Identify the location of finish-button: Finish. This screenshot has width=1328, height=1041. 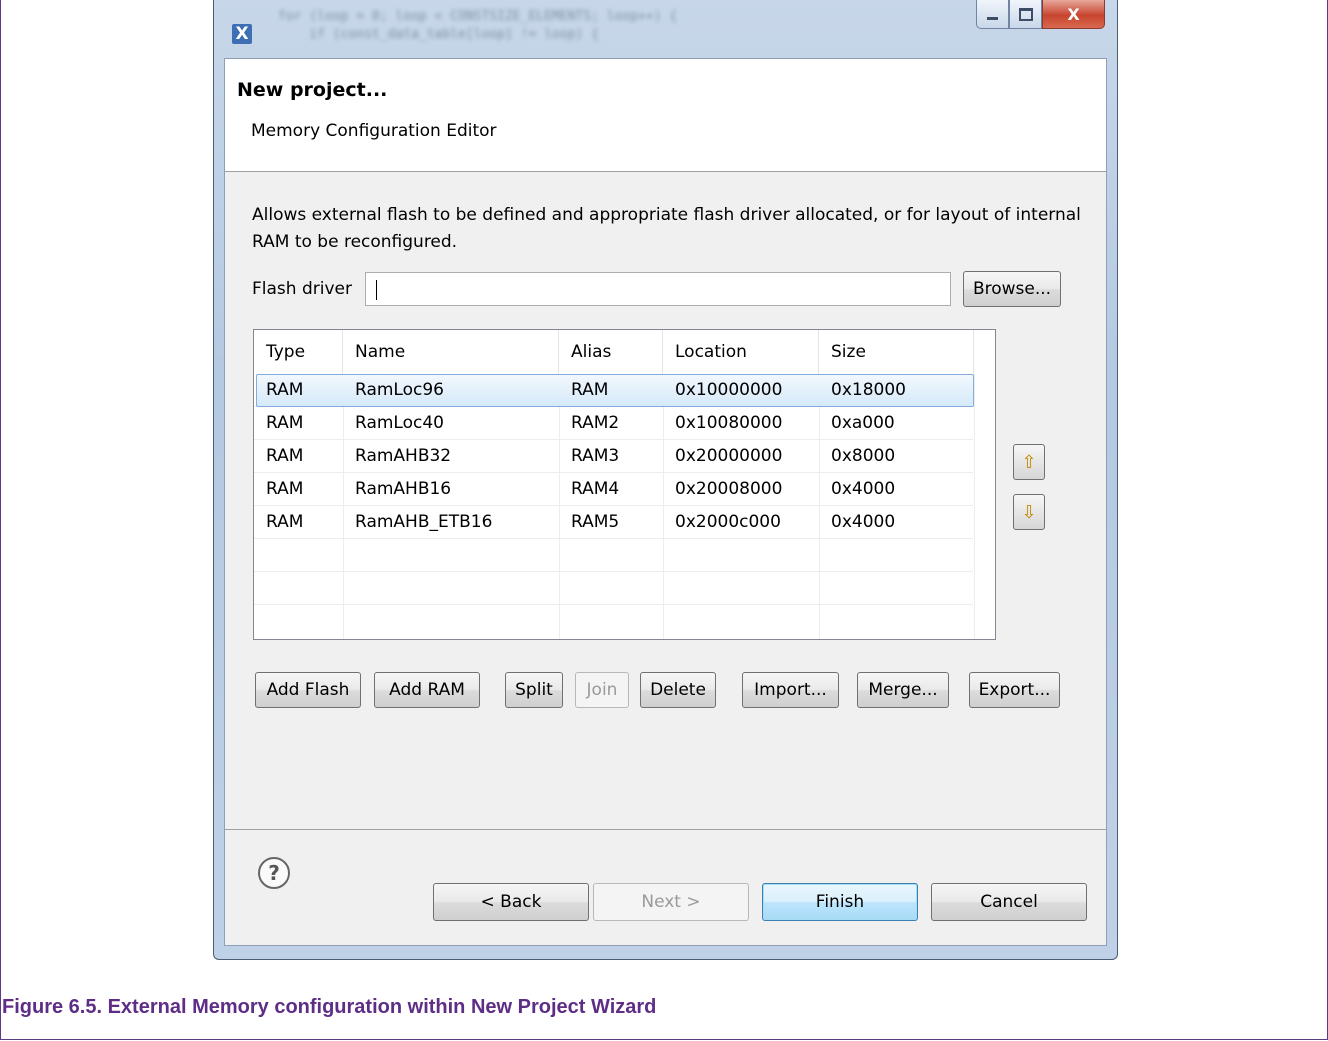
(840, 902).